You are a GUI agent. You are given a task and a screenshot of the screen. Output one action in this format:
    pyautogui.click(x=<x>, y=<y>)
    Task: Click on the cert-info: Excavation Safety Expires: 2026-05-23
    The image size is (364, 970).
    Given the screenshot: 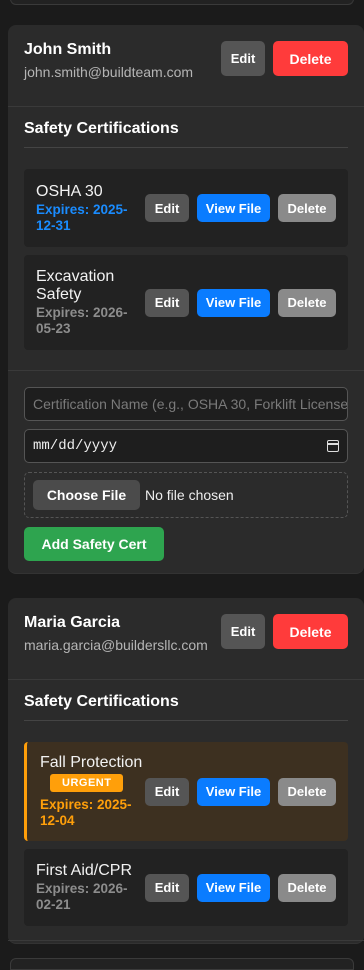 What is the action you would take?
    pyautogui.click(x=88, y=302)
    